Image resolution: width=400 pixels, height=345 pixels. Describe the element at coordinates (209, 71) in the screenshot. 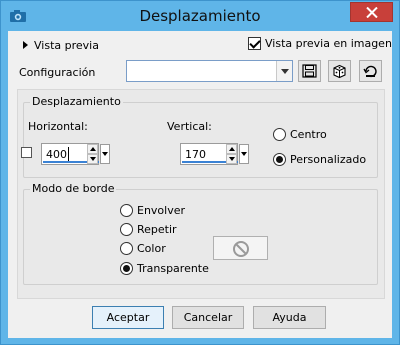

I see `config-combobox` at that location.